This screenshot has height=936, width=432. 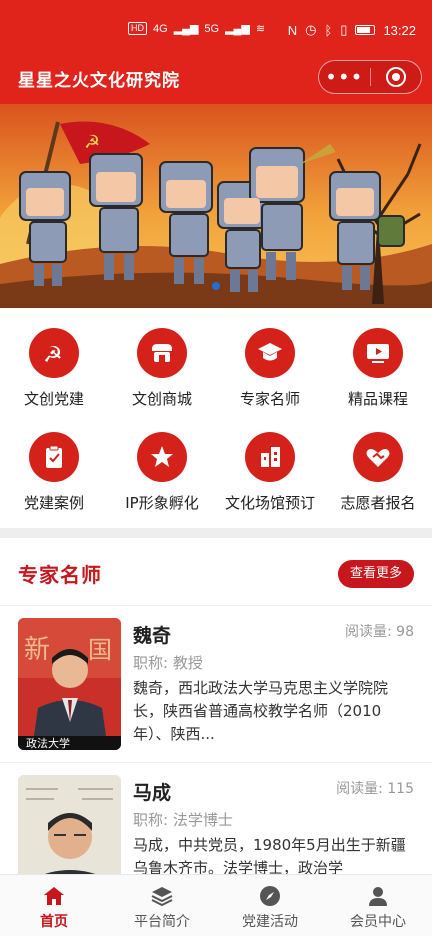 I want to click on grid-item-label: 文创商城, so click(x=161, y=399).